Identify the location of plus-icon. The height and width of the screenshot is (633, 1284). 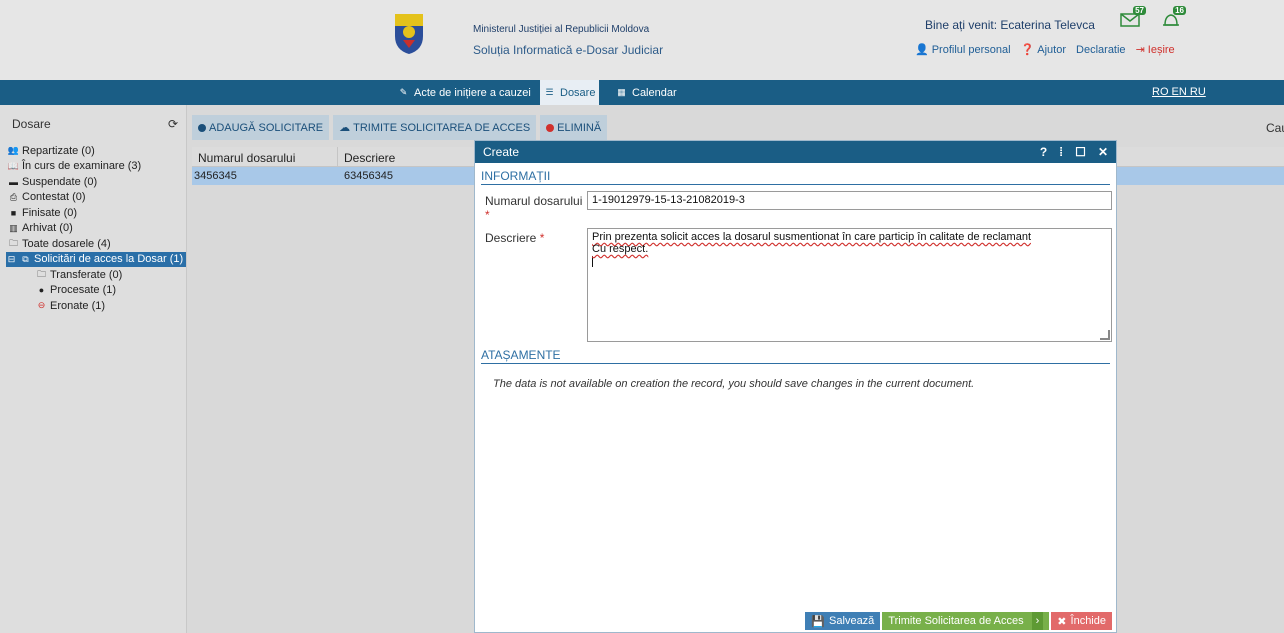
(202, 127).